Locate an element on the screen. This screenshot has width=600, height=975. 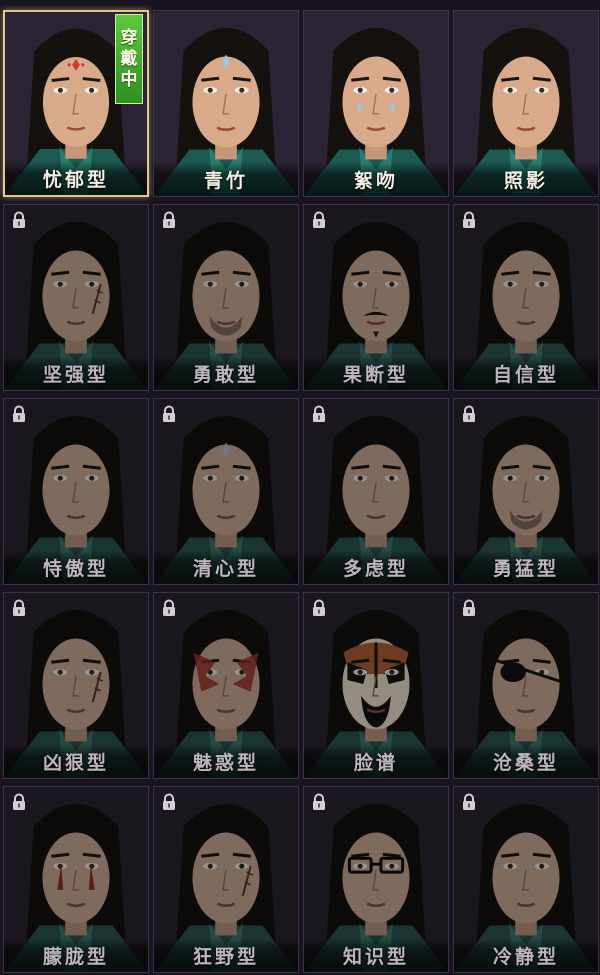
face-style-card: 清心型 is located at coordinates (226, 491).